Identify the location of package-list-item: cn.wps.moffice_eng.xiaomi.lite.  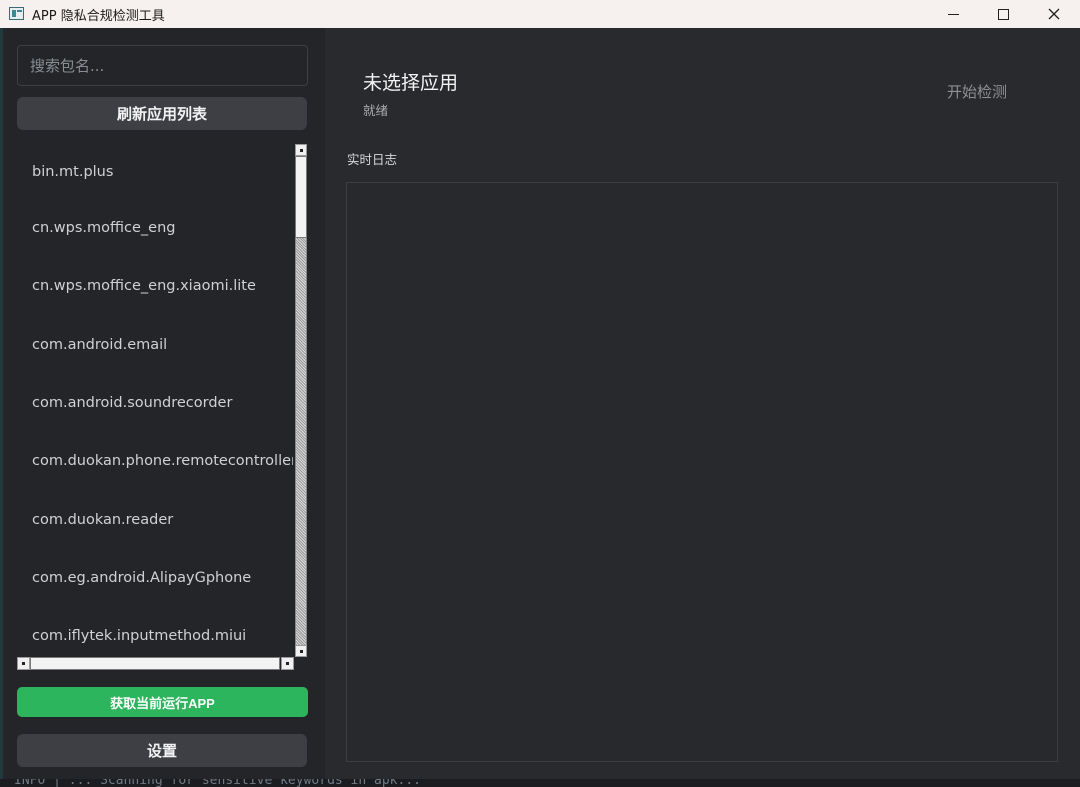
(155, 286).